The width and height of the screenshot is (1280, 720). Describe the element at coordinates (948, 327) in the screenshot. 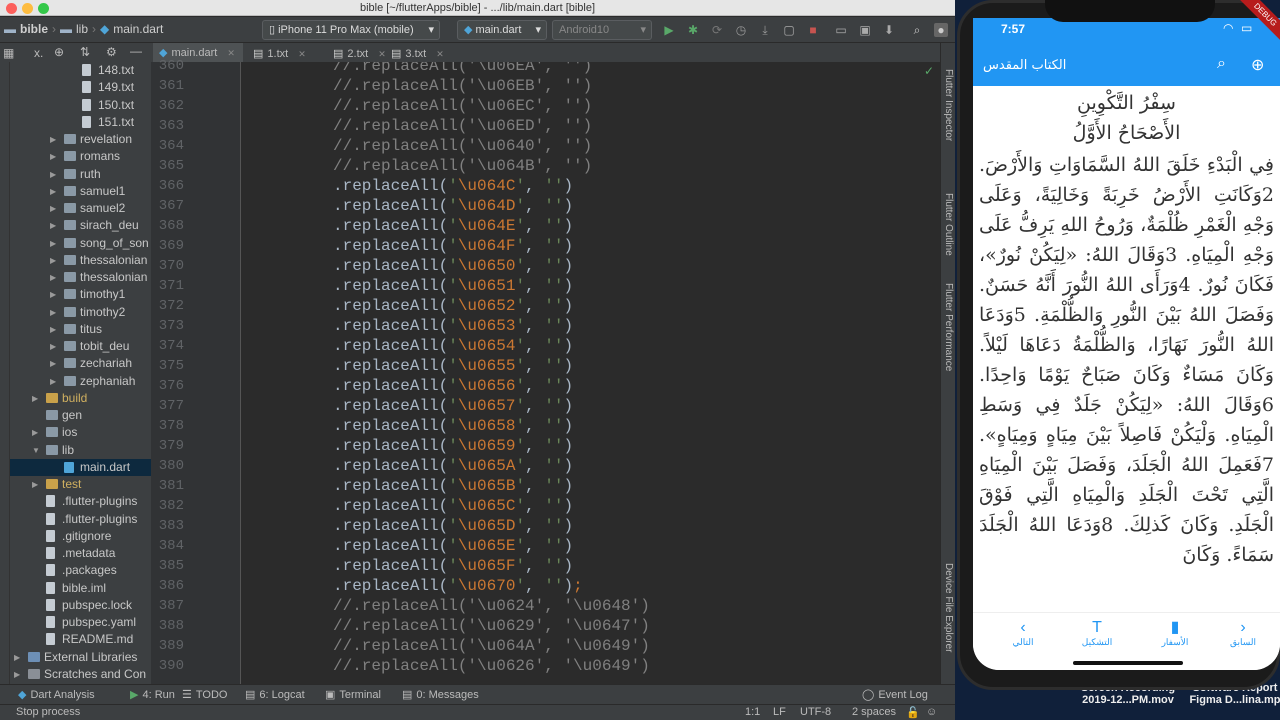

I see `flutter-performance-tab: Flutter Performance` at that location.